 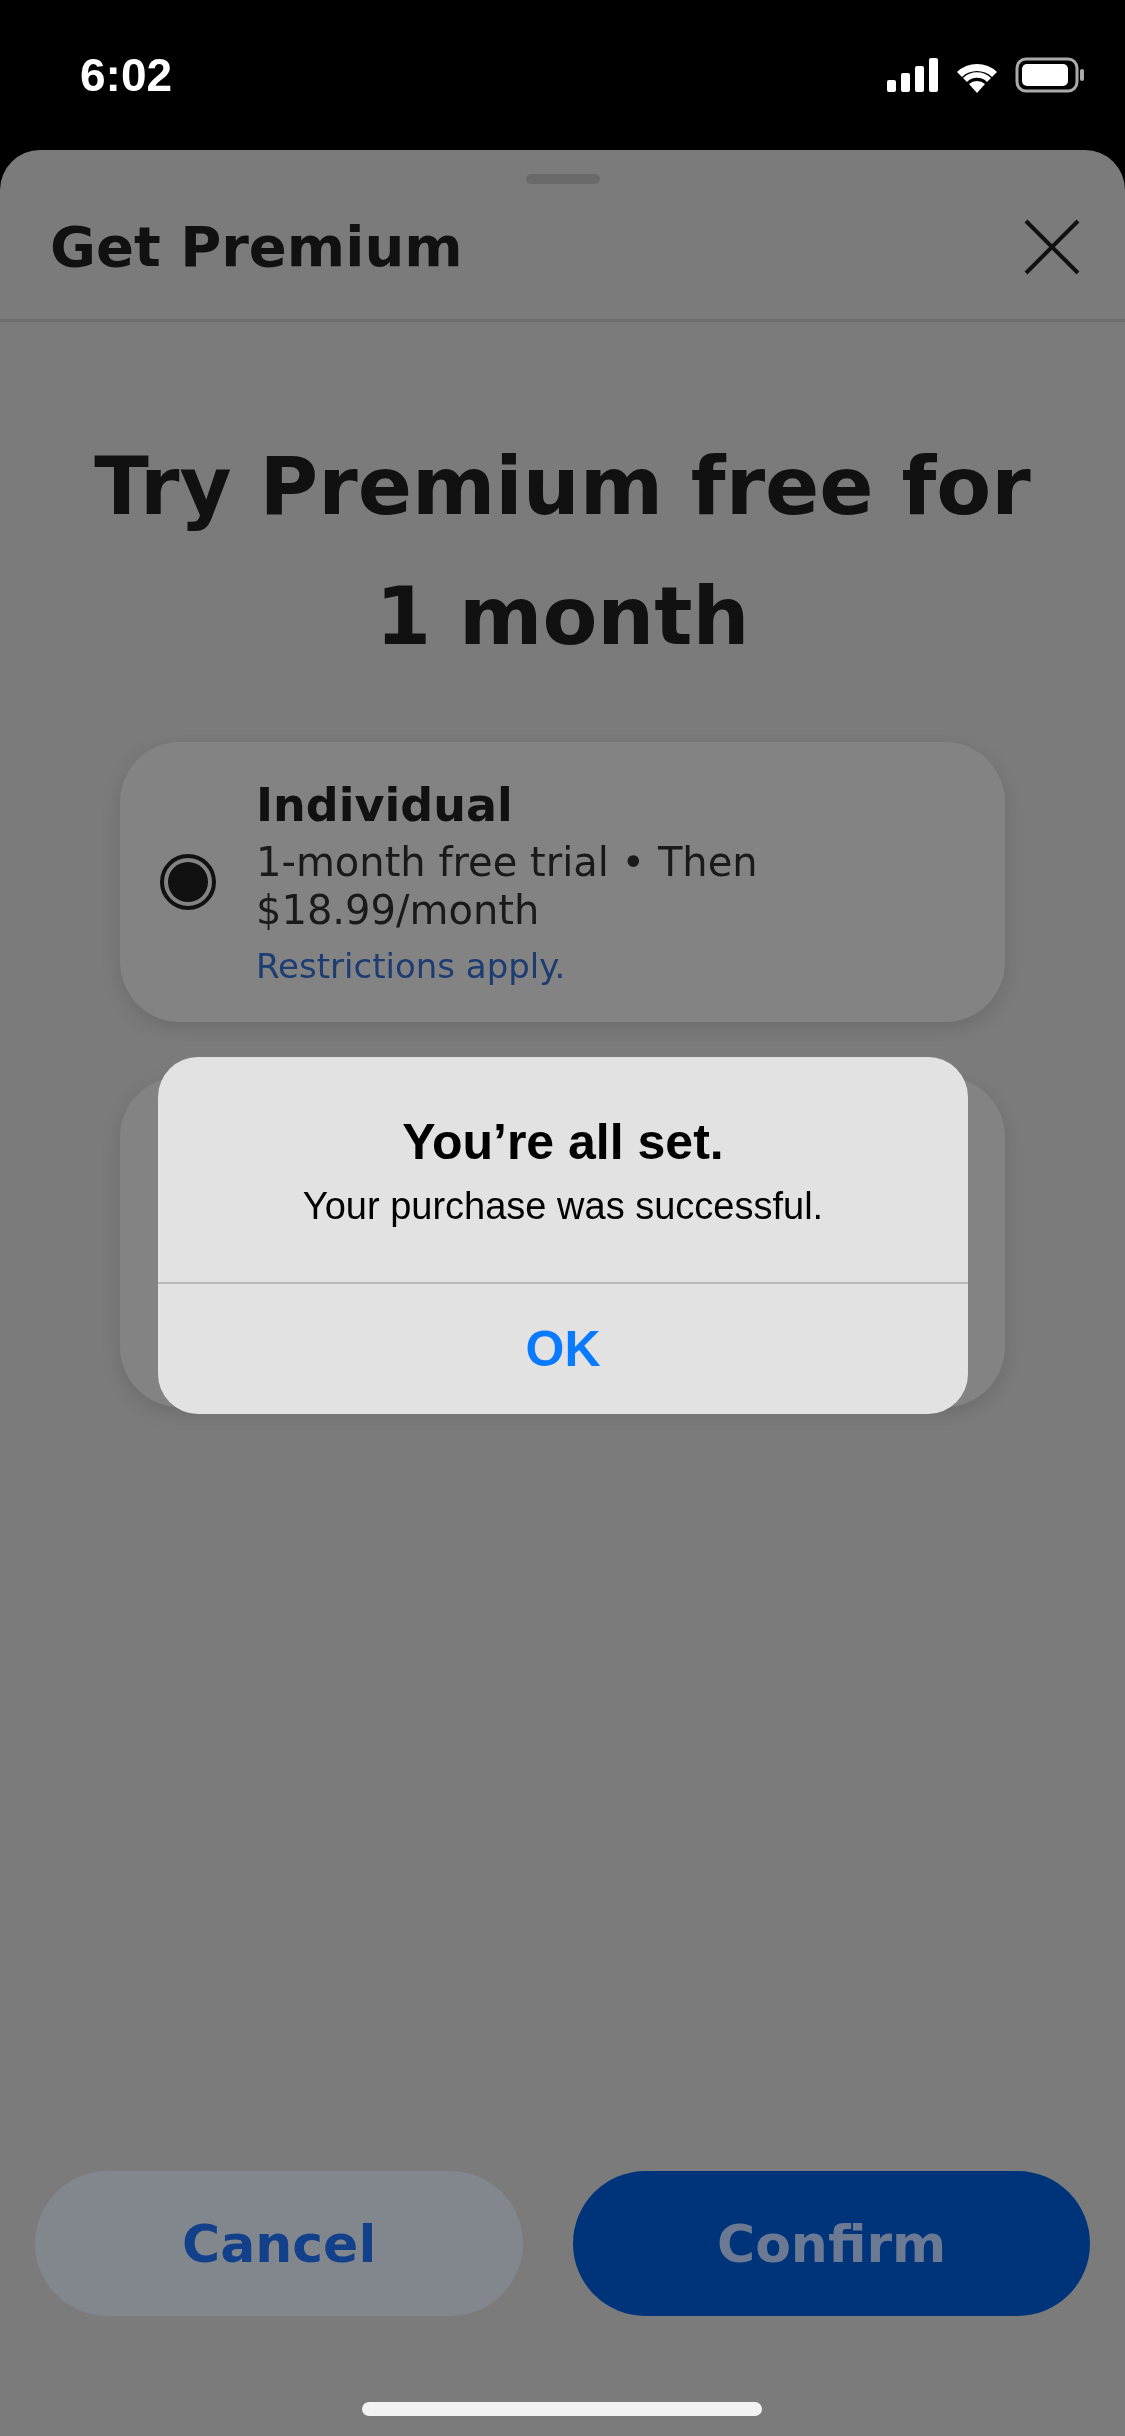 What do you see at coordinates (562, 552) in the screenshot?
I see `offer-heading: Try Premium free for 1 month` at bounding box center [562, 552].